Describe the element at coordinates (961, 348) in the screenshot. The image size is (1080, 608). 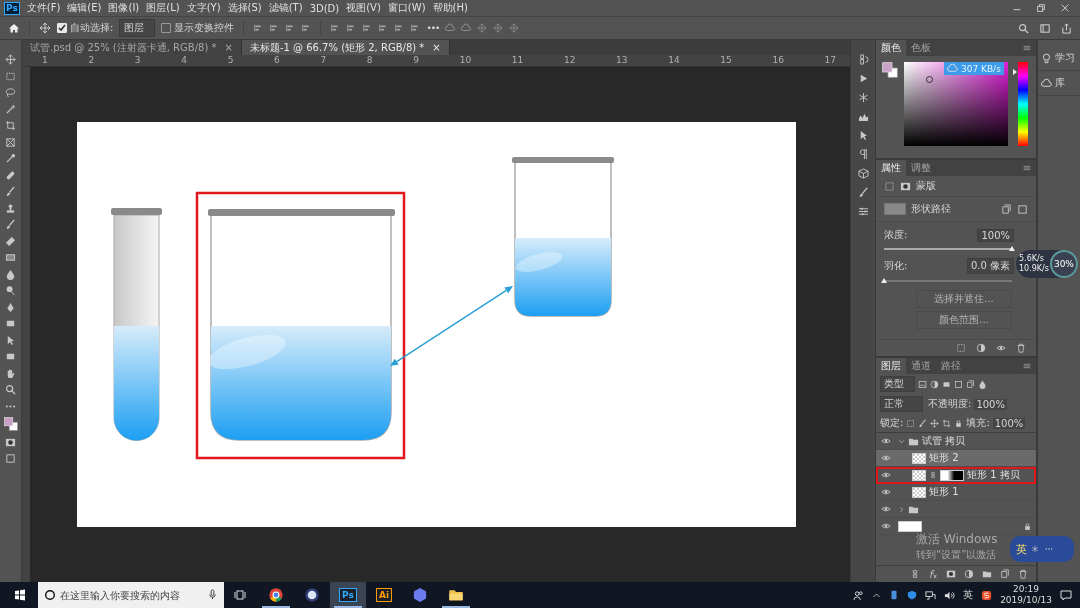
I see `selection-icon` at that location.